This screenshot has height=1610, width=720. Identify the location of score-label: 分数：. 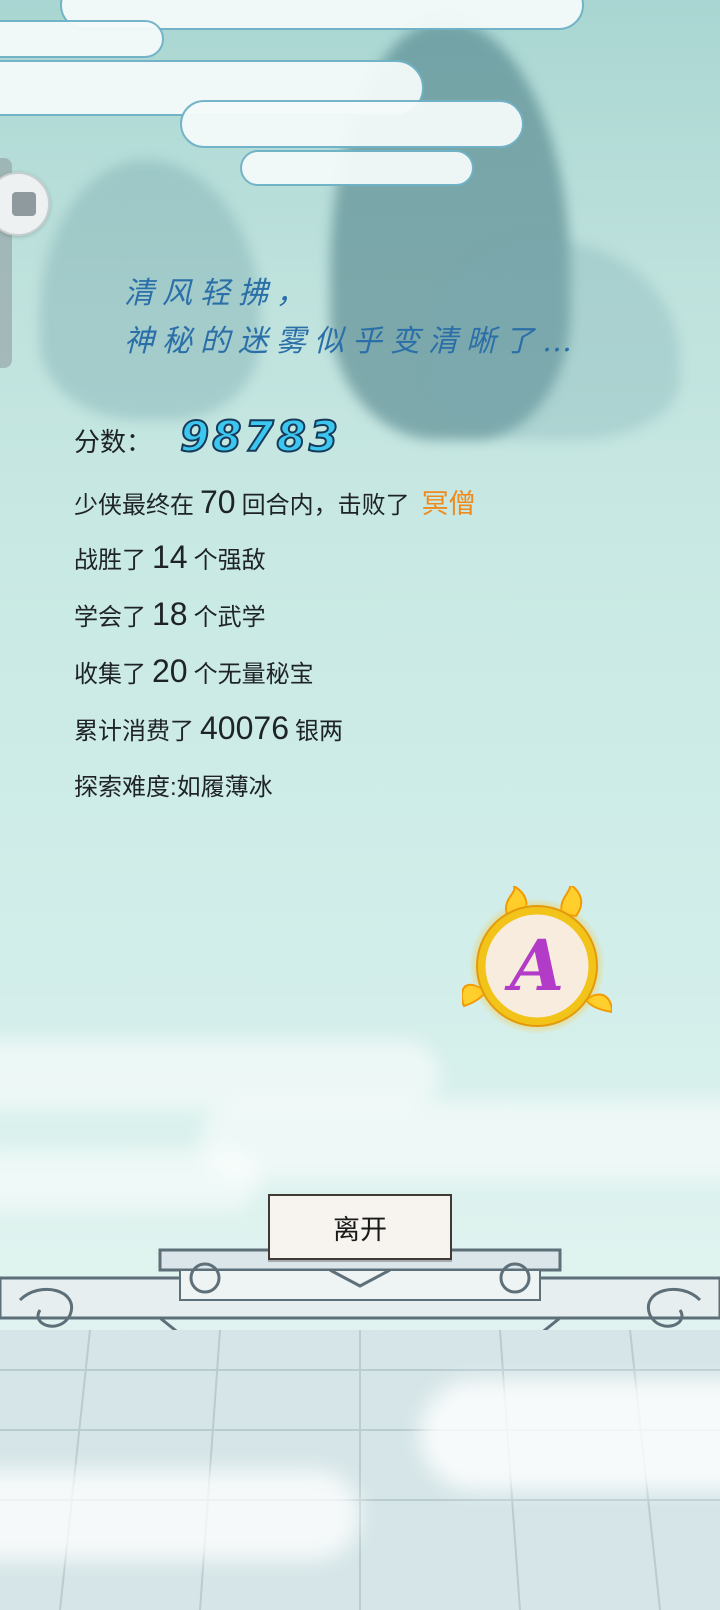
(113, 442).